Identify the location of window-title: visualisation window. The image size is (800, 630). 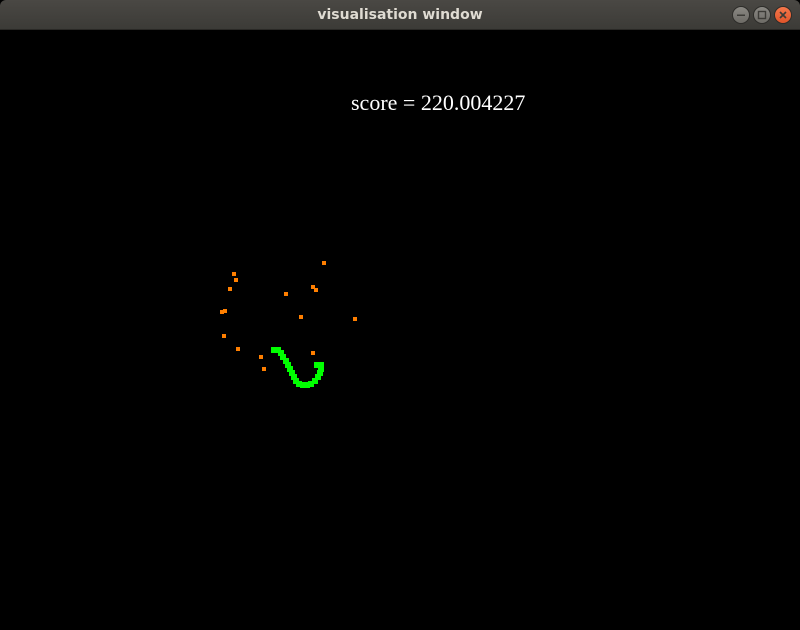
(400, 15).